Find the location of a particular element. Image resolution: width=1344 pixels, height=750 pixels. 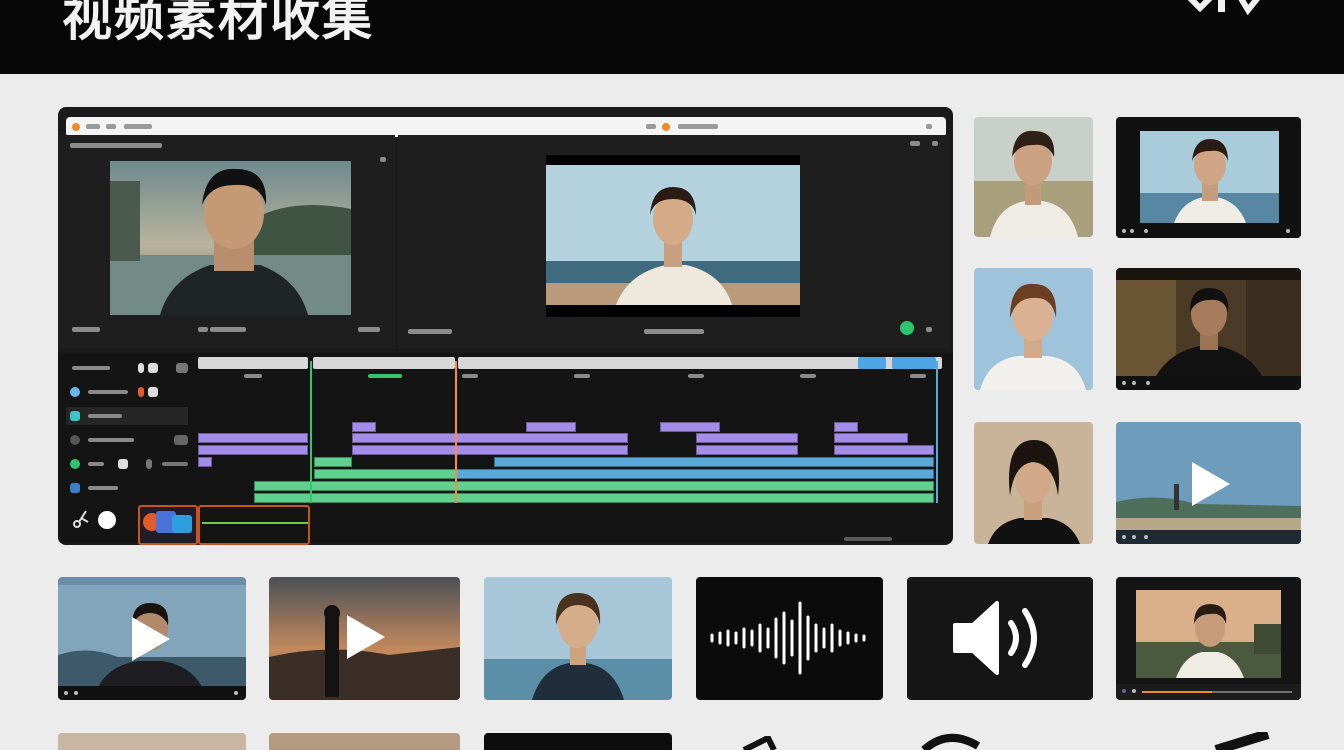

waveform-icon is located at coordinates (788, 638).